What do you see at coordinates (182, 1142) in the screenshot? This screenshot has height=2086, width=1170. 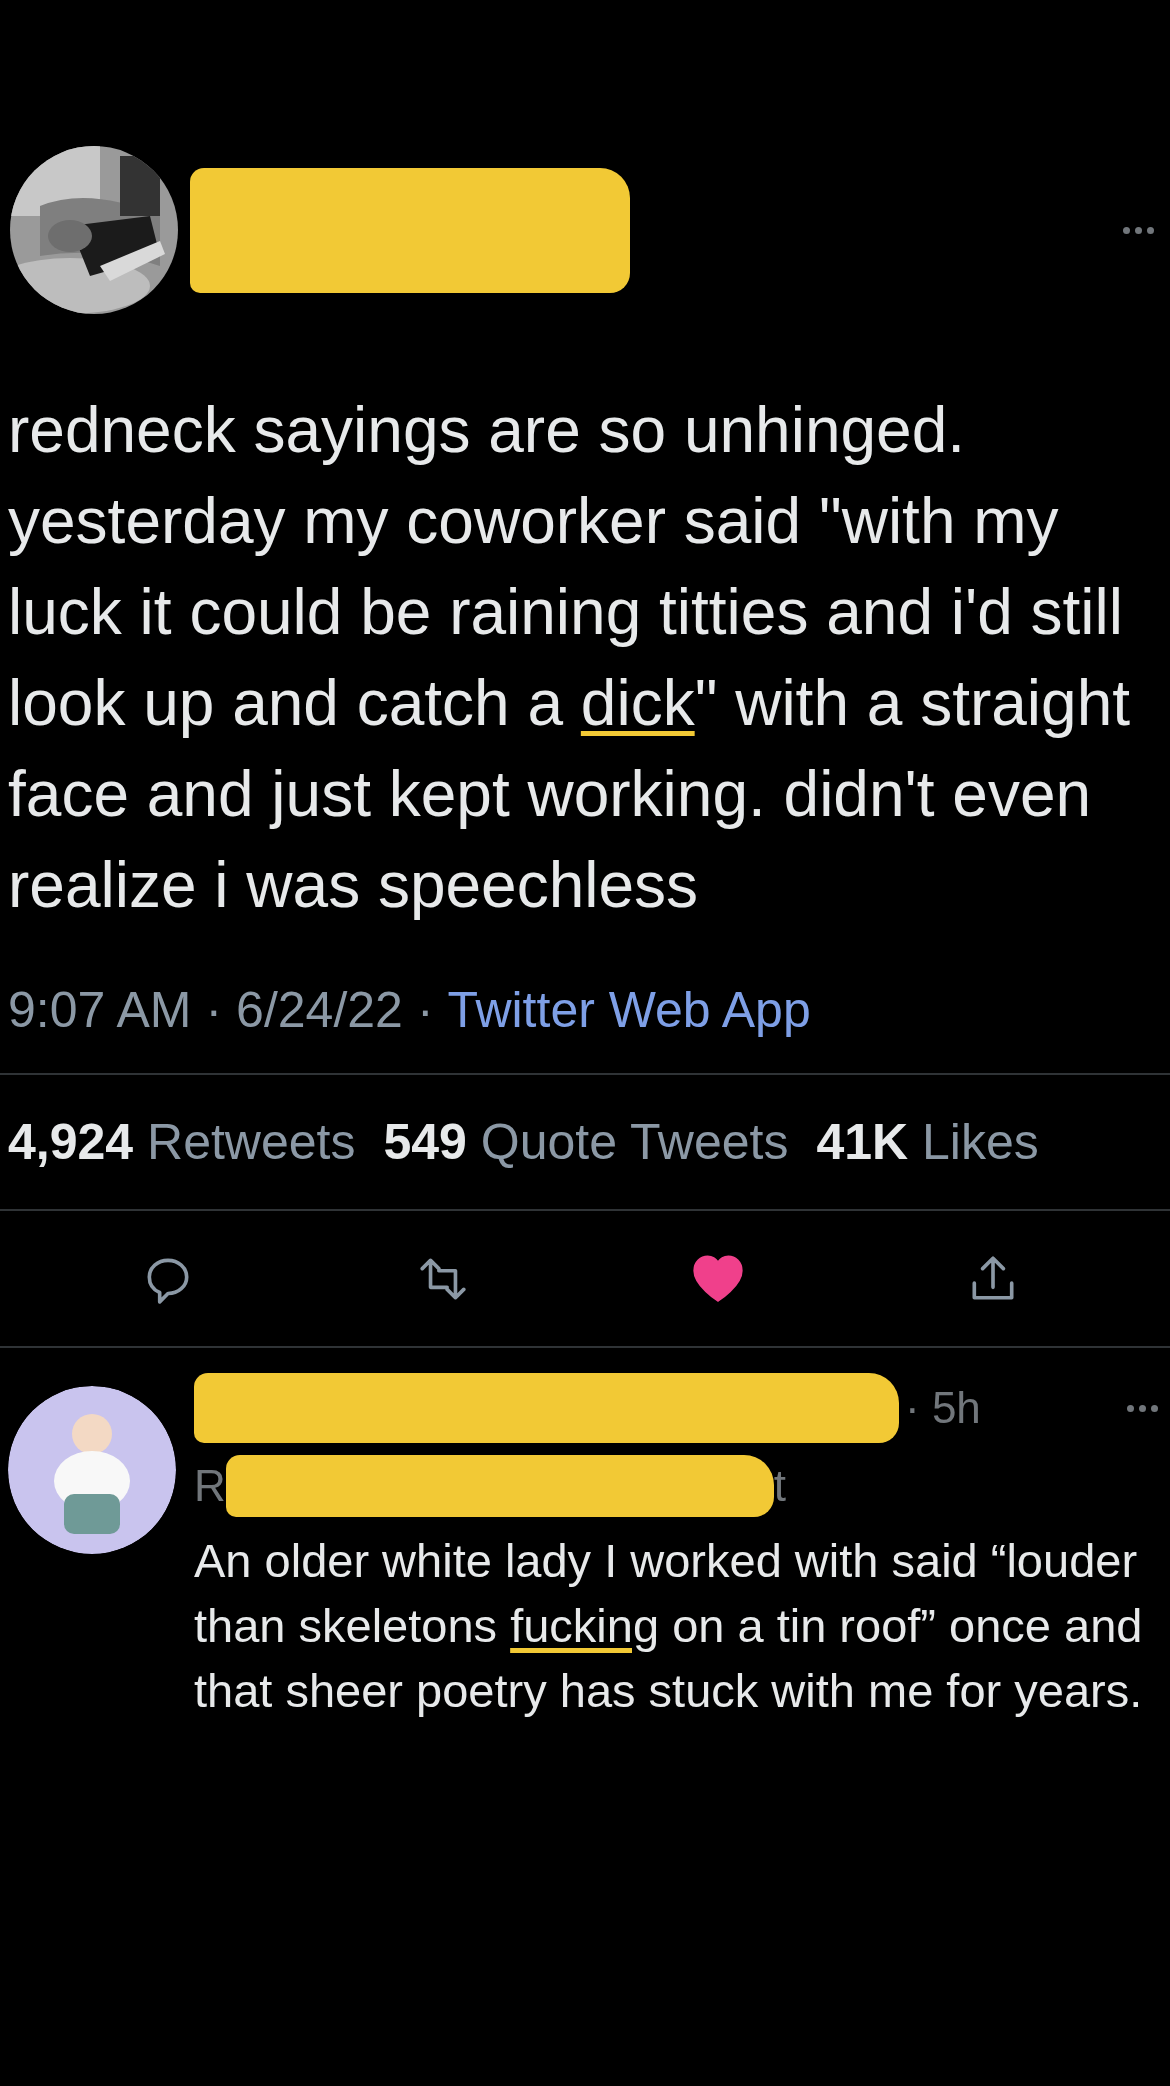 I see `stat-link: 4,924 Retweets` at bounding box center [182, 1142].